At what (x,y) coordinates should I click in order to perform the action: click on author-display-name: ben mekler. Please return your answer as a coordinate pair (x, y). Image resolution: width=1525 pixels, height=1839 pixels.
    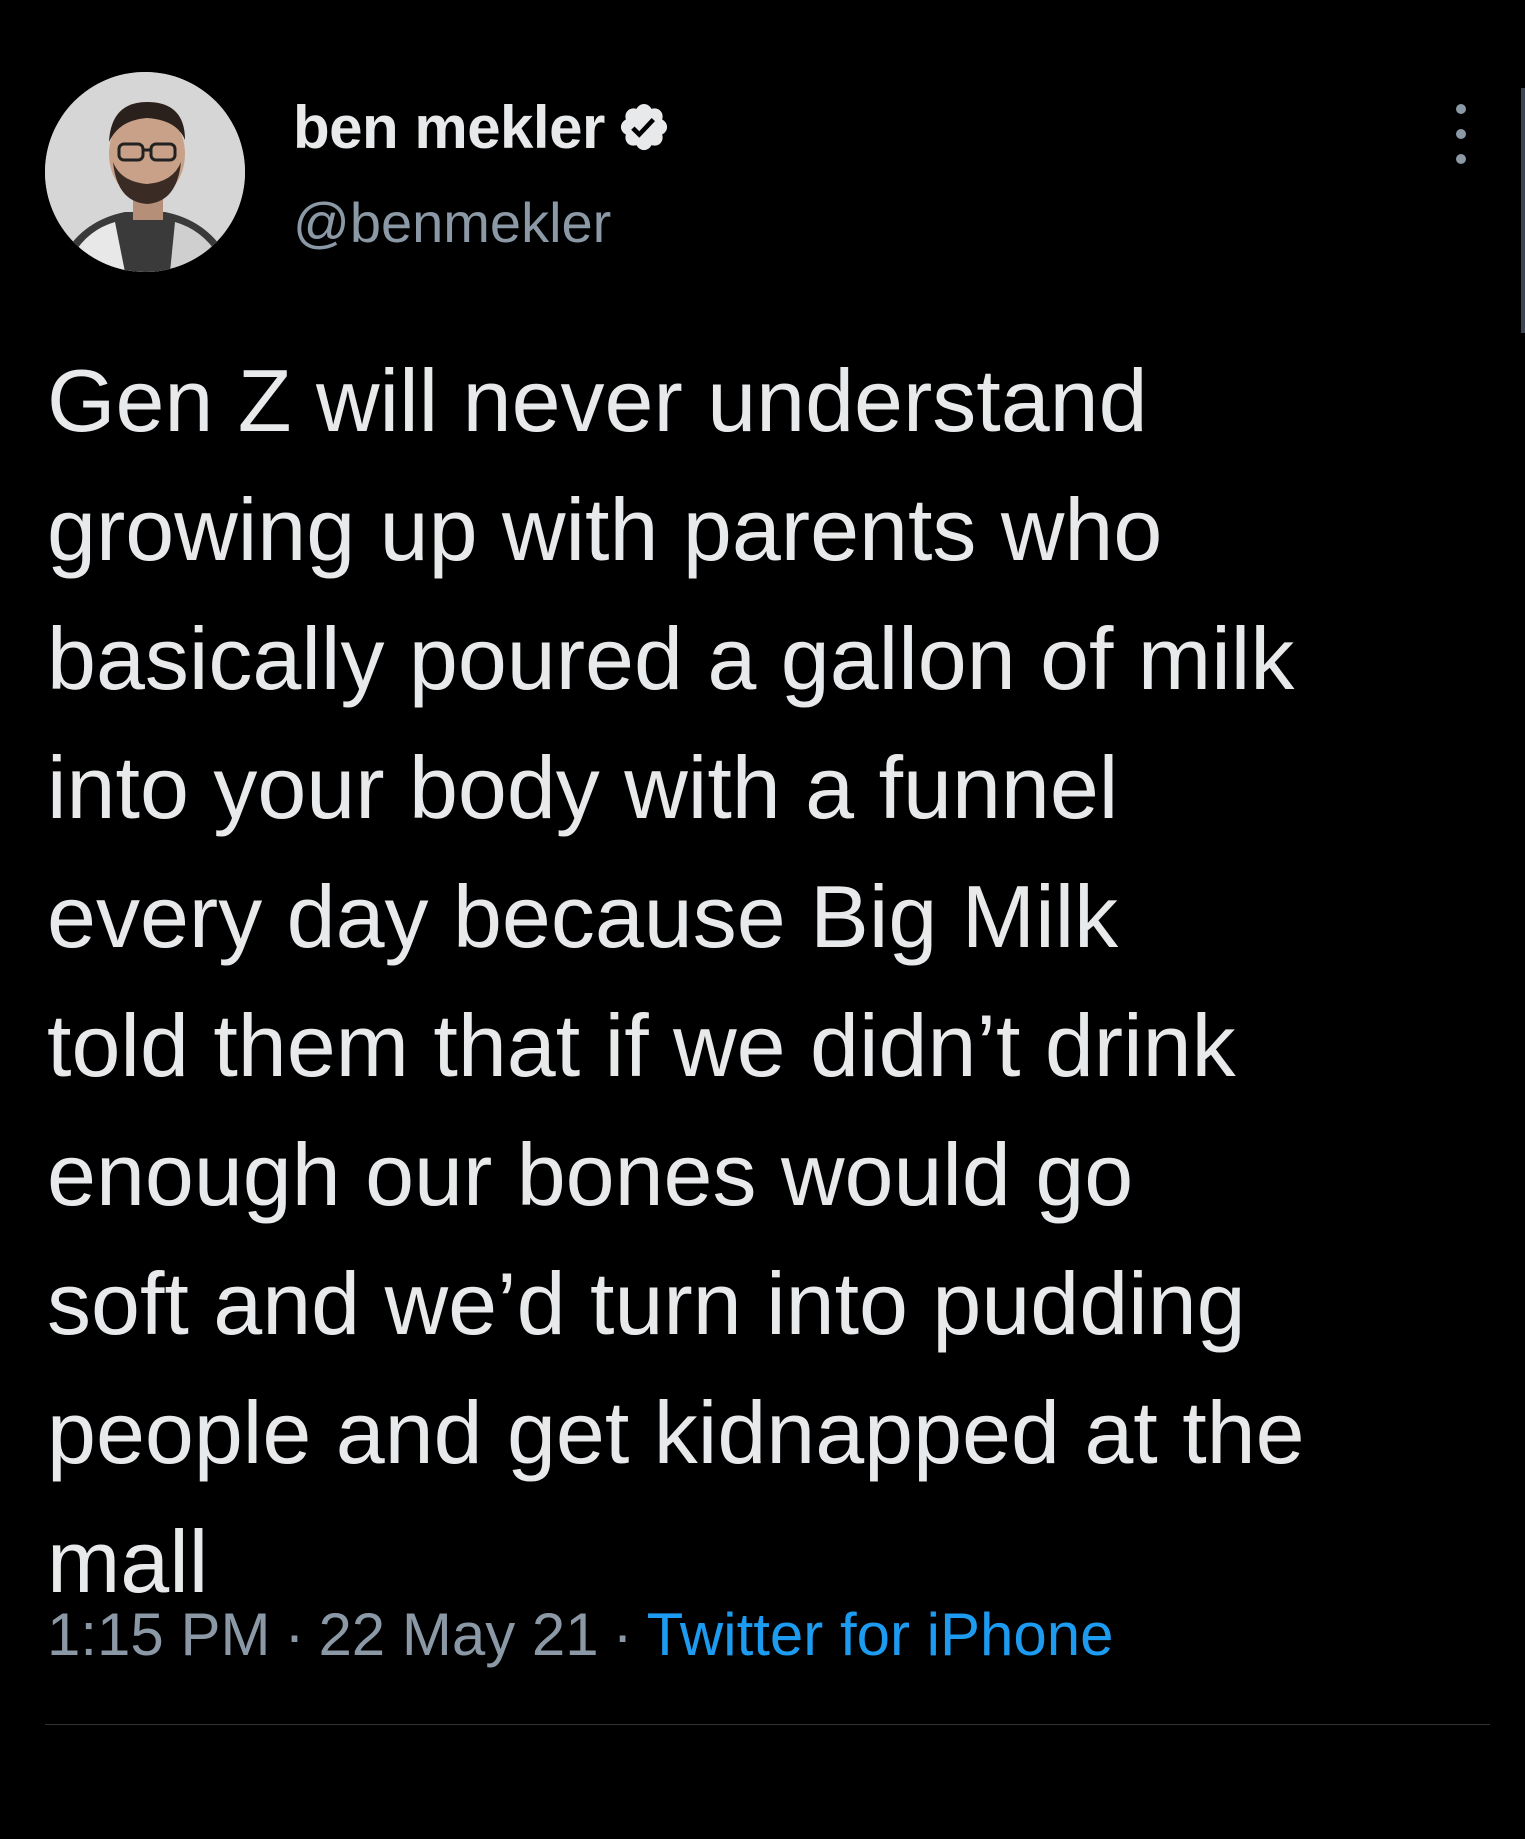
    Looking at the image, I should click on (449, 127).